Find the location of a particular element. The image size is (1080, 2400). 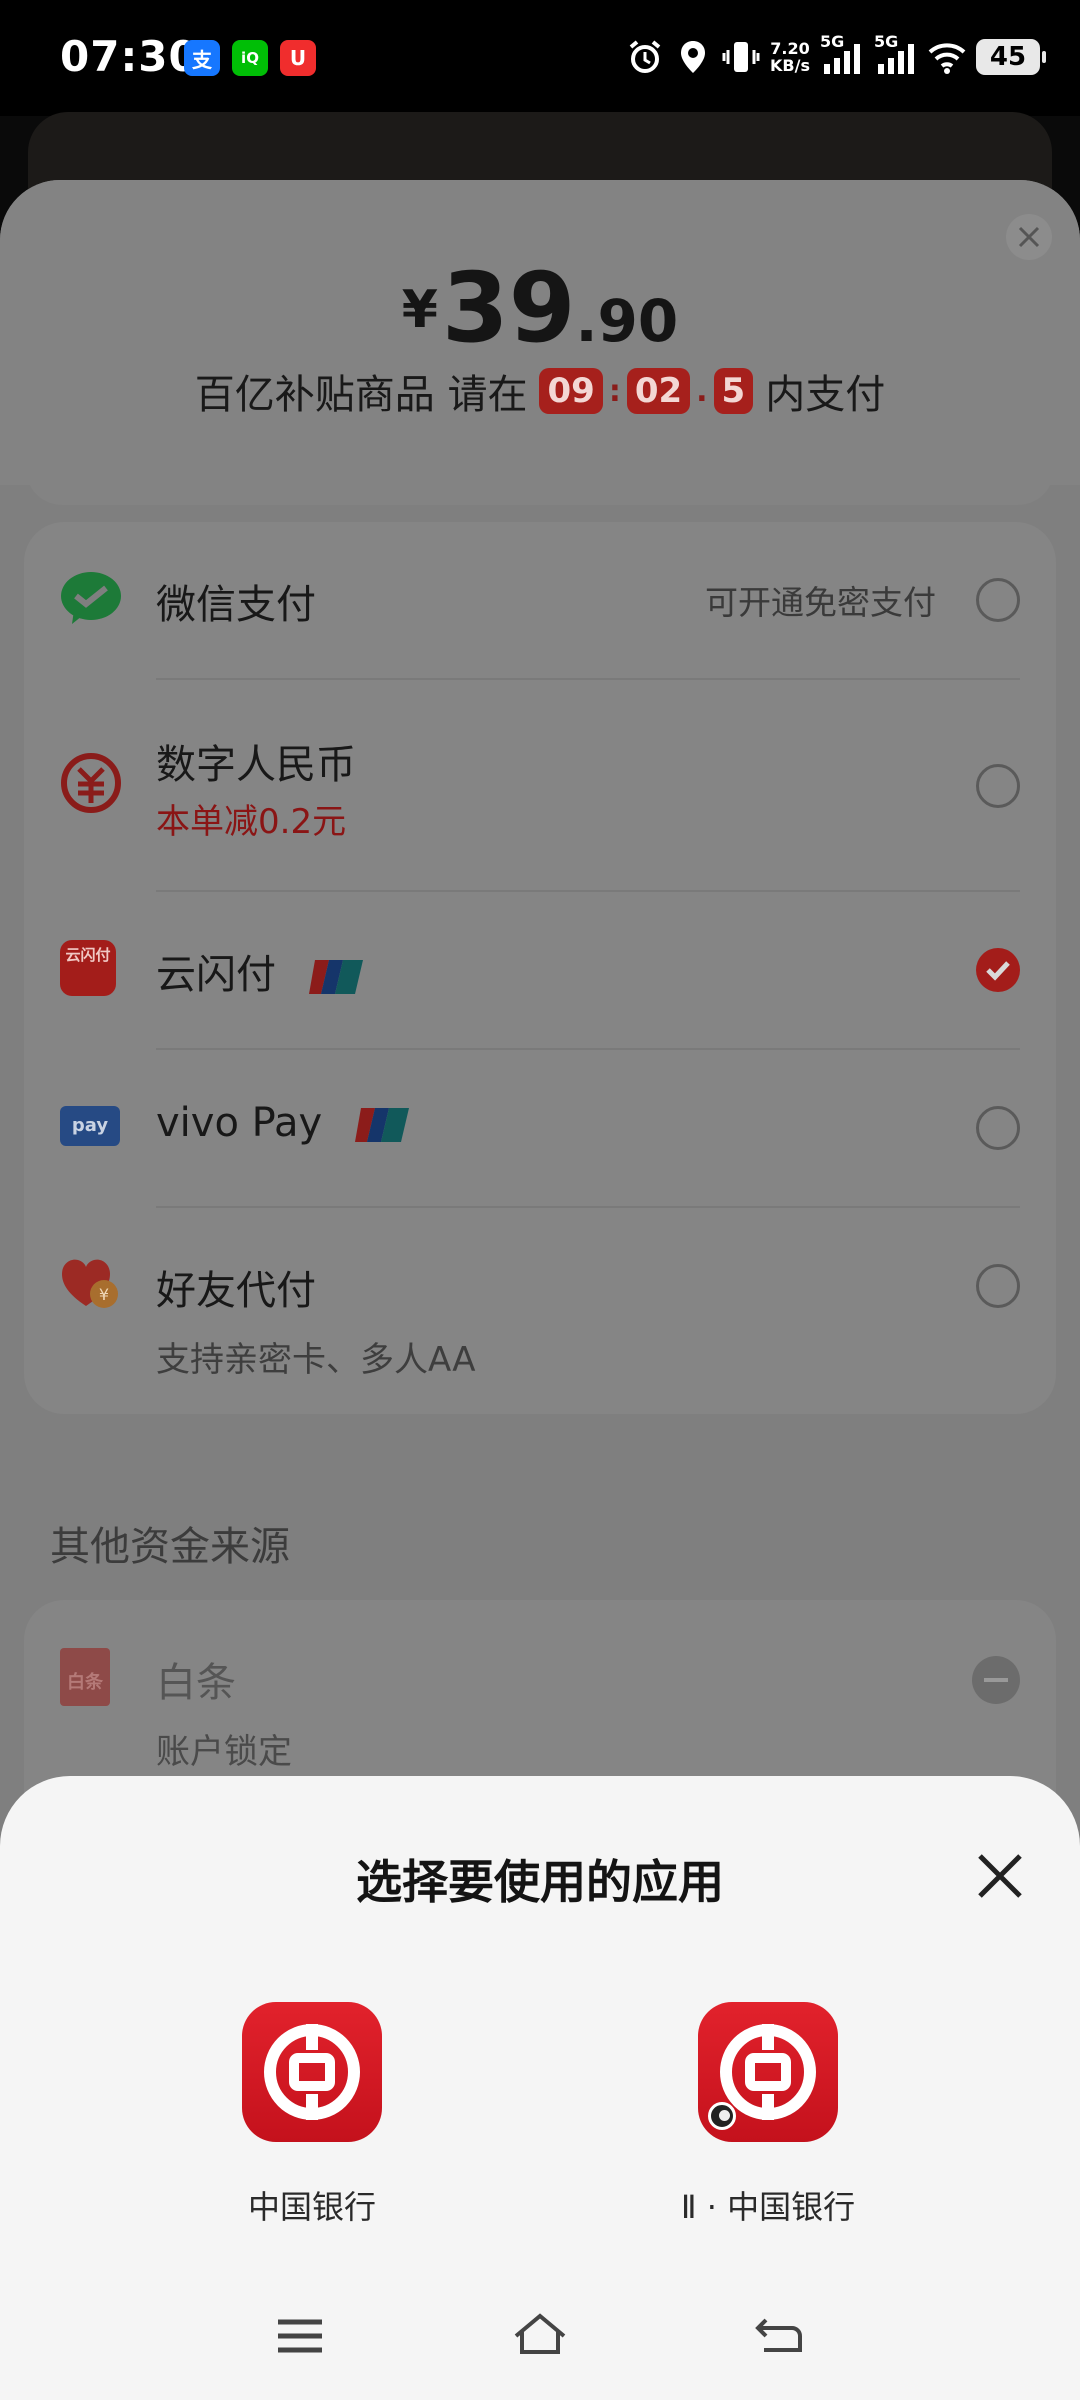

vibrate-icon is located at coordinates (741, 57).